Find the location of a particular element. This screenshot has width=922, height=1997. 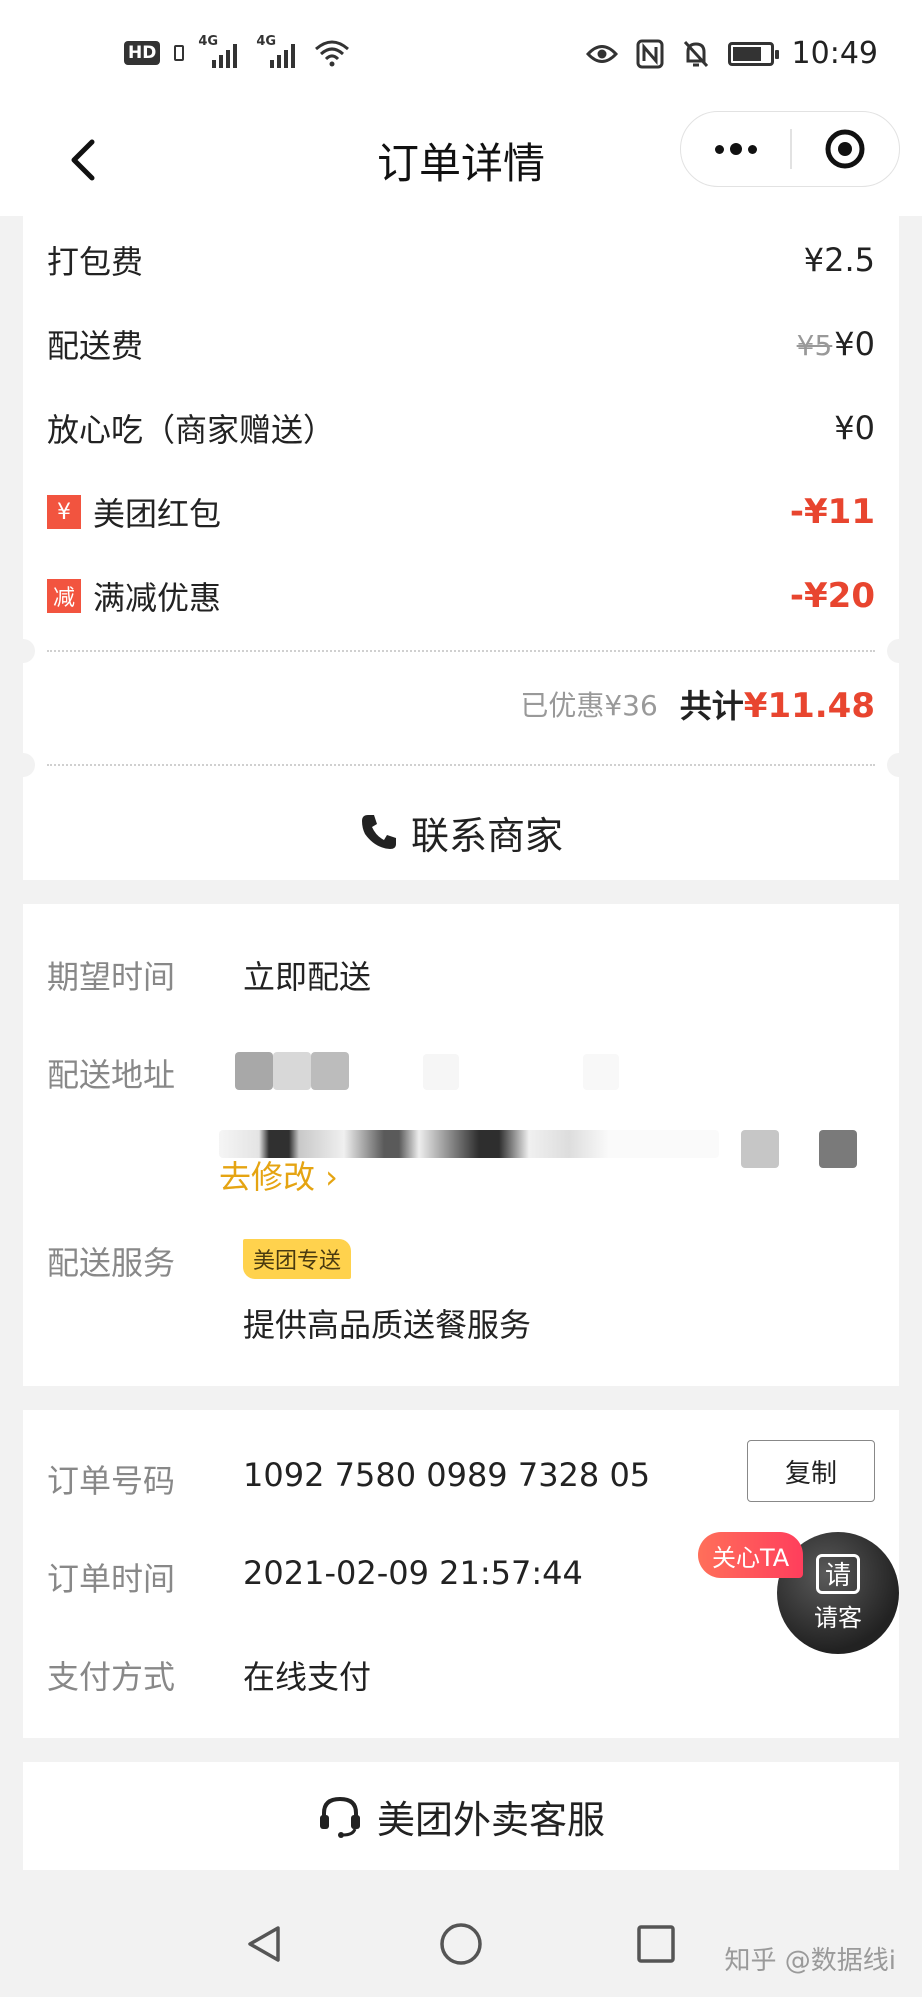

delivery-service-desc: 提供高品质送餐服务 is located at coordinates (387, 1325).